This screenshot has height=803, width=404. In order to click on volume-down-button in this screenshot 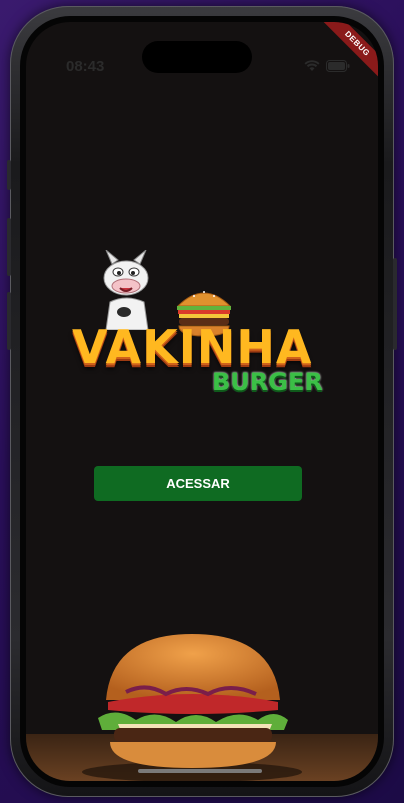, I will do `click(9, 321)`.